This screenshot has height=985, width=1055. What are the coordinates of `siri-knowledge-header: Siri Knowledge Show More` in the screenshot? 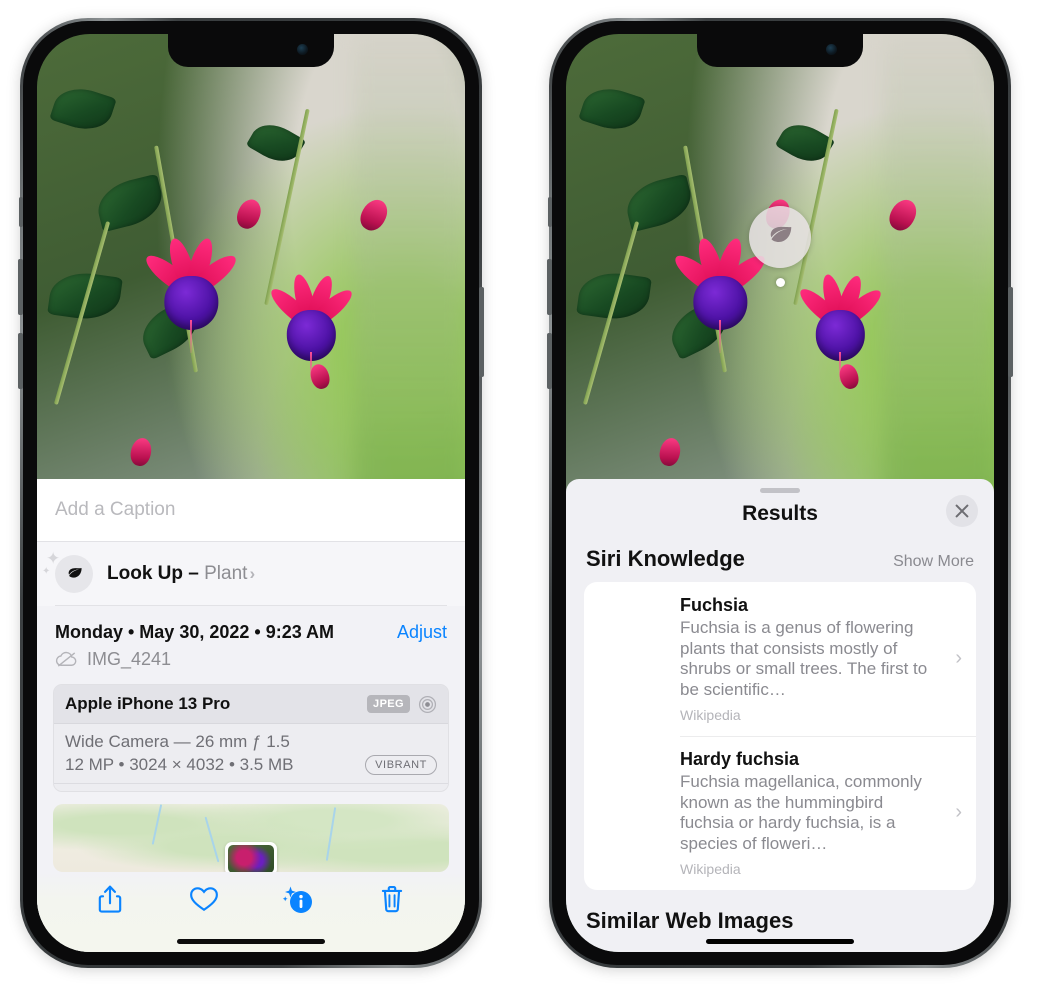 It's located at (780, 562).